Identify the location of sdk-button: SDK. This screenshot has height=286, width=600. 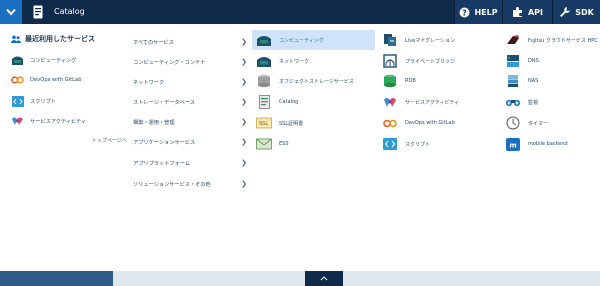
(576, 12).